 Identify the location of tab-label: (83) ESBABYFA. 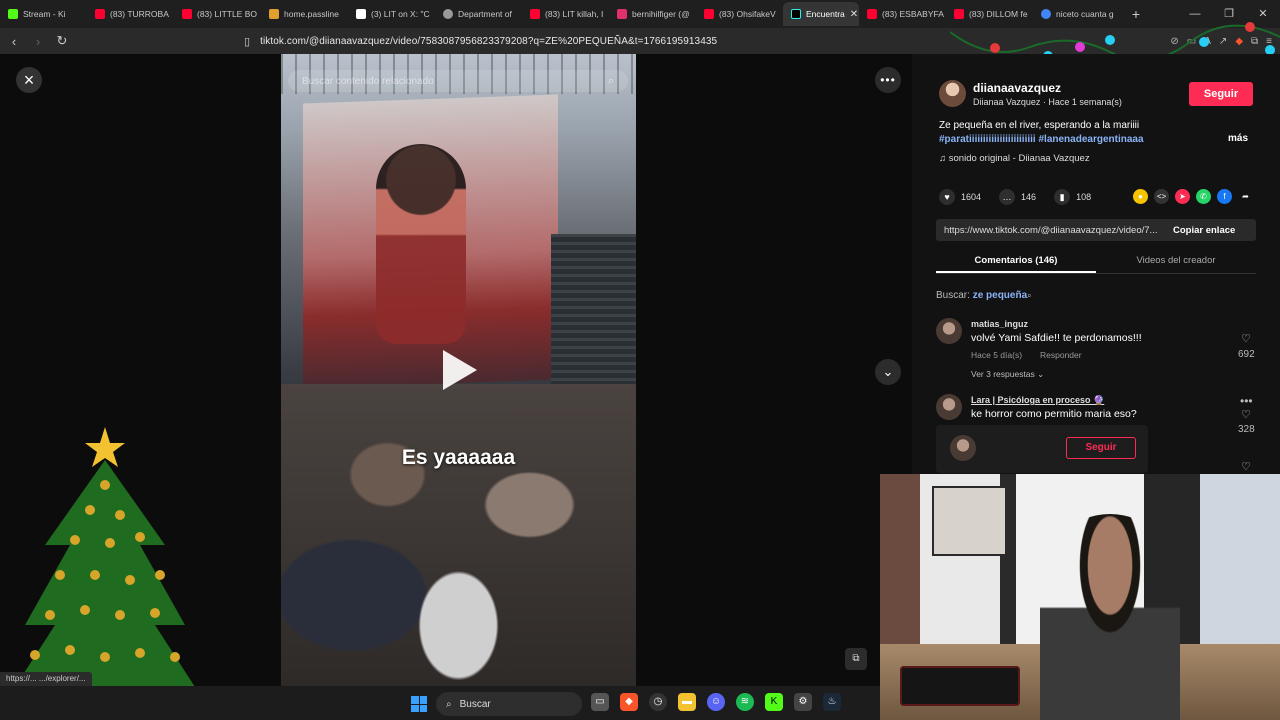
(913, 14).